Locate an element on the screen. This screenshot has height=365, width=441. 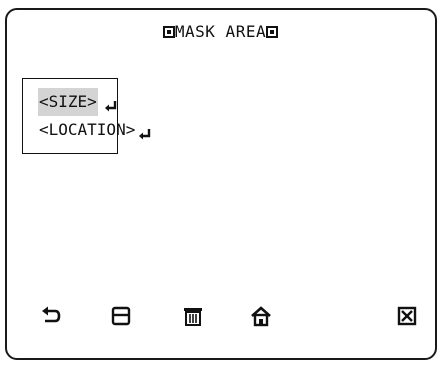
menu-item-label: <LOCATION> is located at coordinates (87, 129).